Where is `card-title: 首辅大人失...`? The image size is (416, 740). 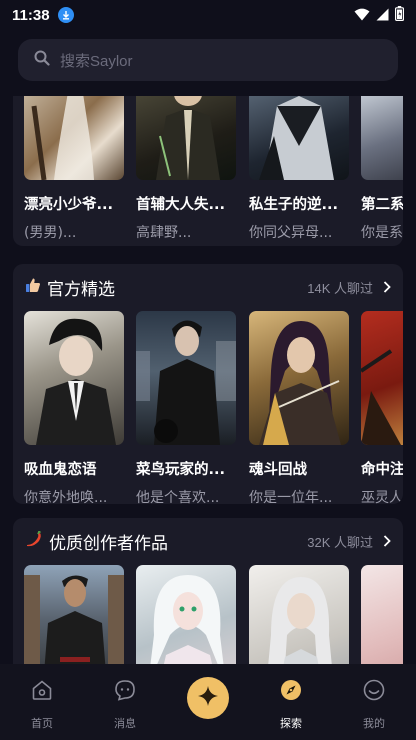 card-title: 首辅大人失... is located at coordinates (181, 205).